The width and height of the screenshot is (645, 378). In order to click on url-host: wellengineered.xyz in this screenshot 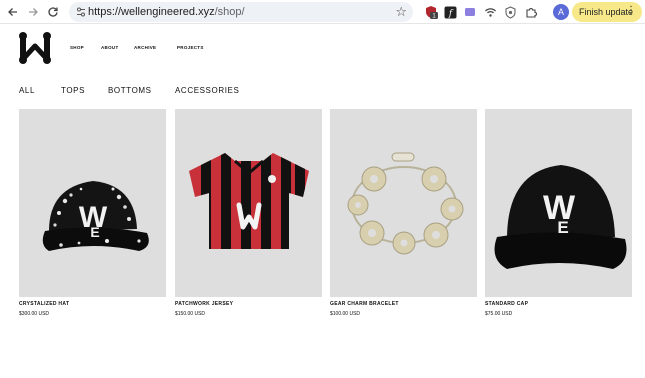, I will do `click(168, 12)`.